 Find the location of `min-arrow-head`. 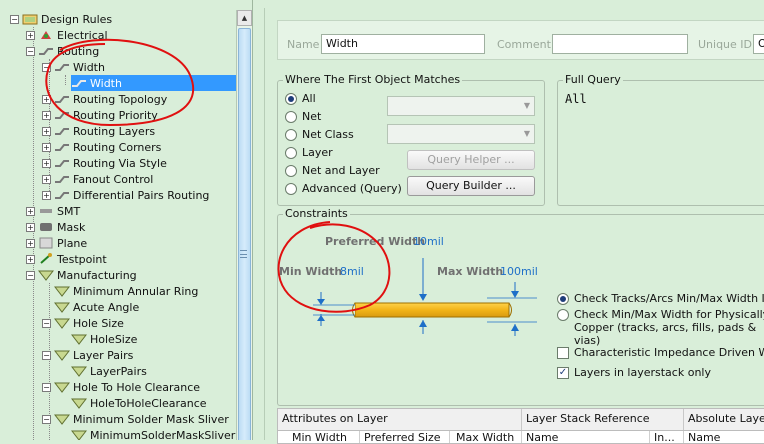

min-arrow-head is located at coordinates (321, 302).